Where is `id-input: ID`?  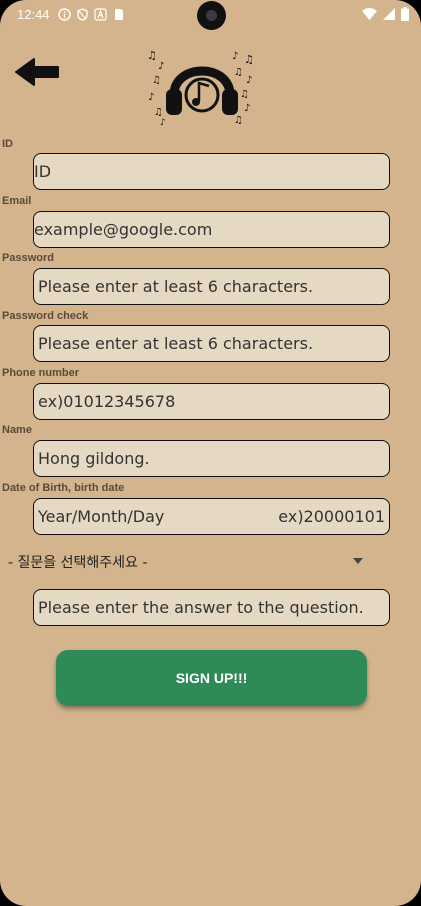 id-input: ID is located at coordinates (211, 171).